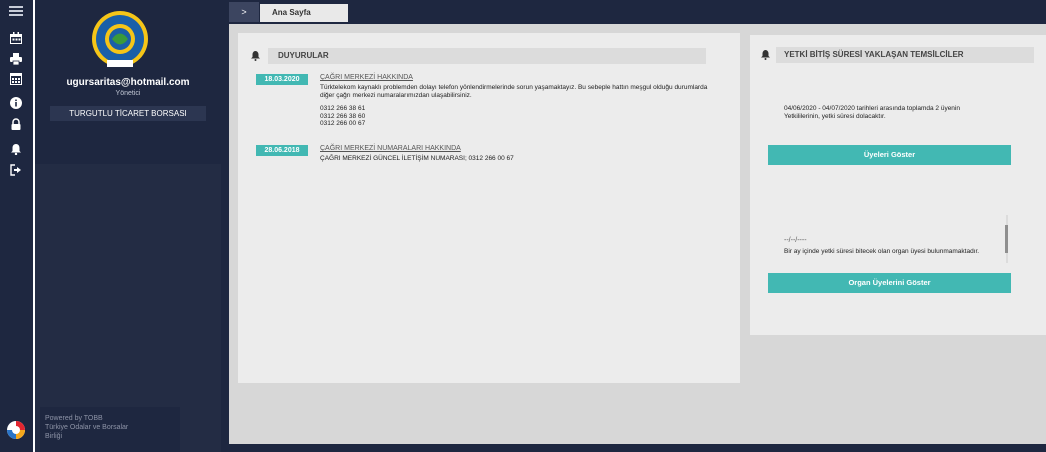 The image size is (1046, 452). What do you see at coordinates (128, 93) in the screenshot?
I see `user-role: Yönetici` at bounding box center [128, 93].